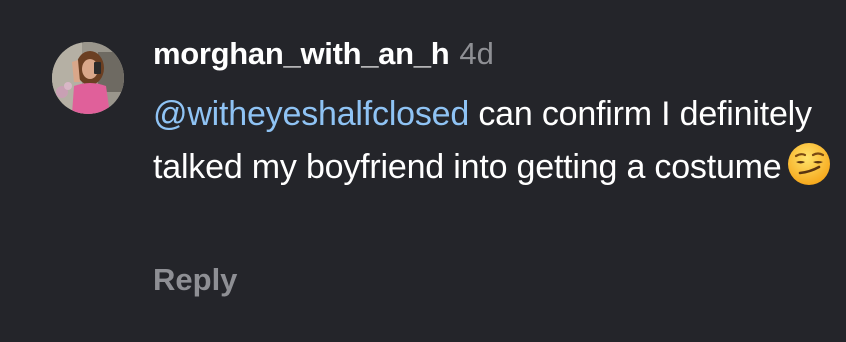 The image size is (846, 342). What do you see at coordinates (476, 53) in the screenshot?
I see `timestamp: 4d` at bounding box center [476, 53].